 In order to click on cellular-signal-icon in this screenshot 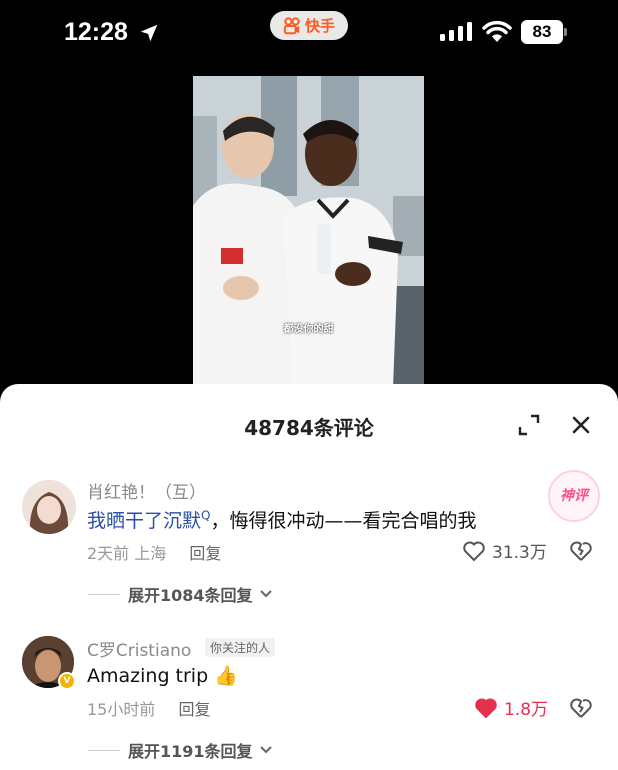, I will do `click(456, 31)`.